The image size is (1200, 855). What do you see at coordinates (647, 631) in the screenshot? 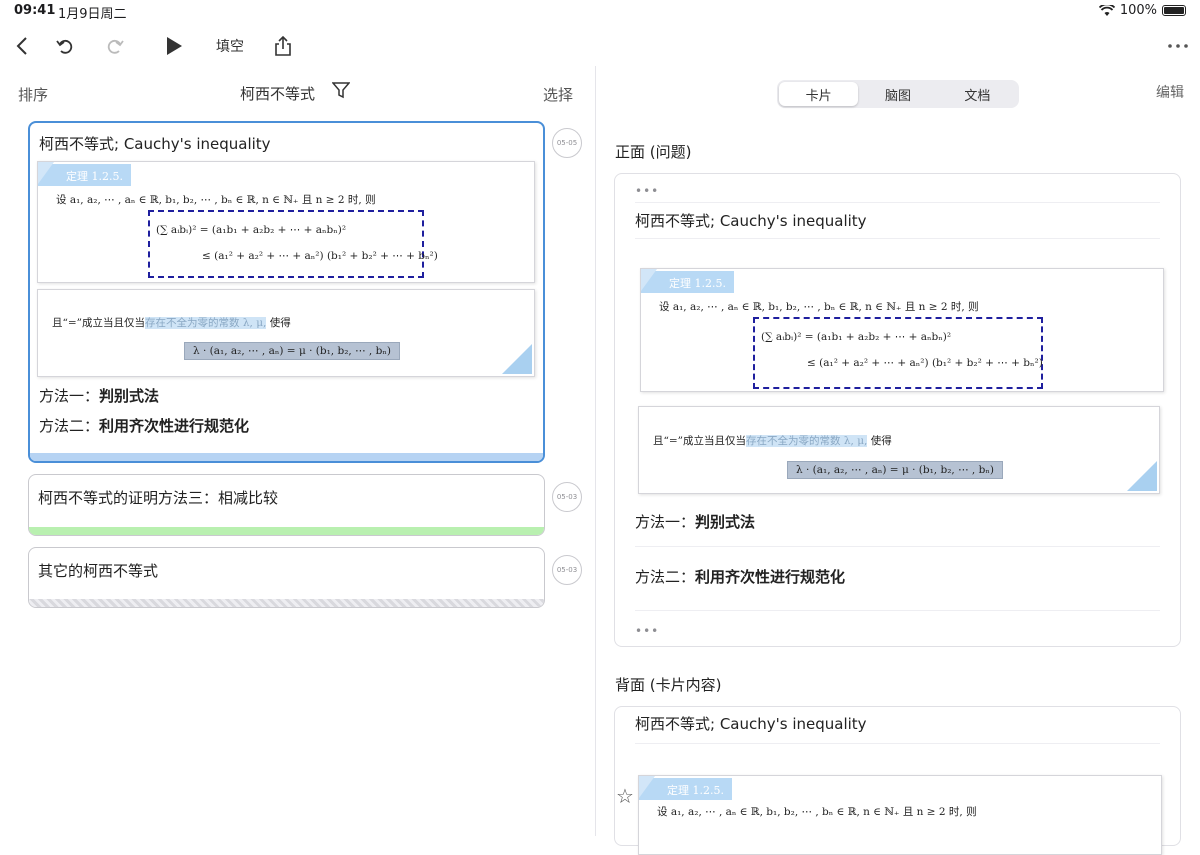
I see `bottom-dots: •••` at bounding box center [647, 631].